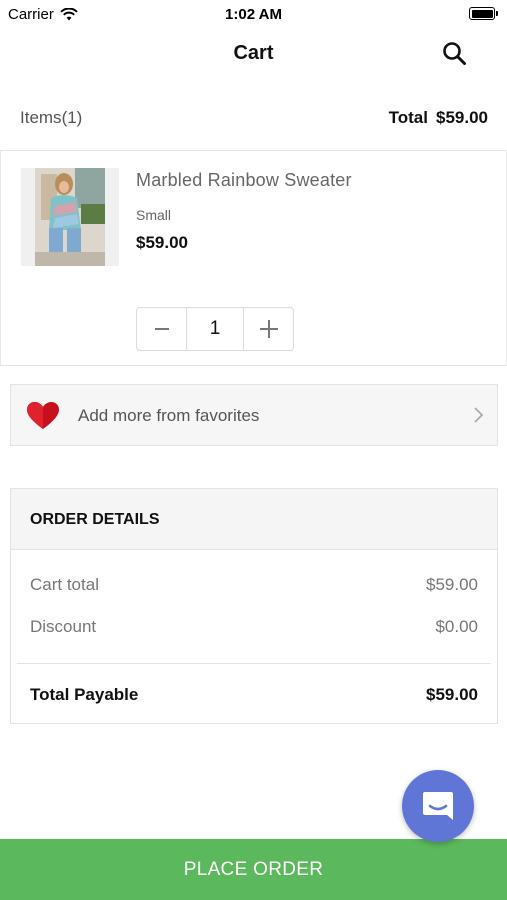  What do you see at coordinates (483, 13) in the screenshot?
I see `battery-icon` at bounding box center [483, 13].